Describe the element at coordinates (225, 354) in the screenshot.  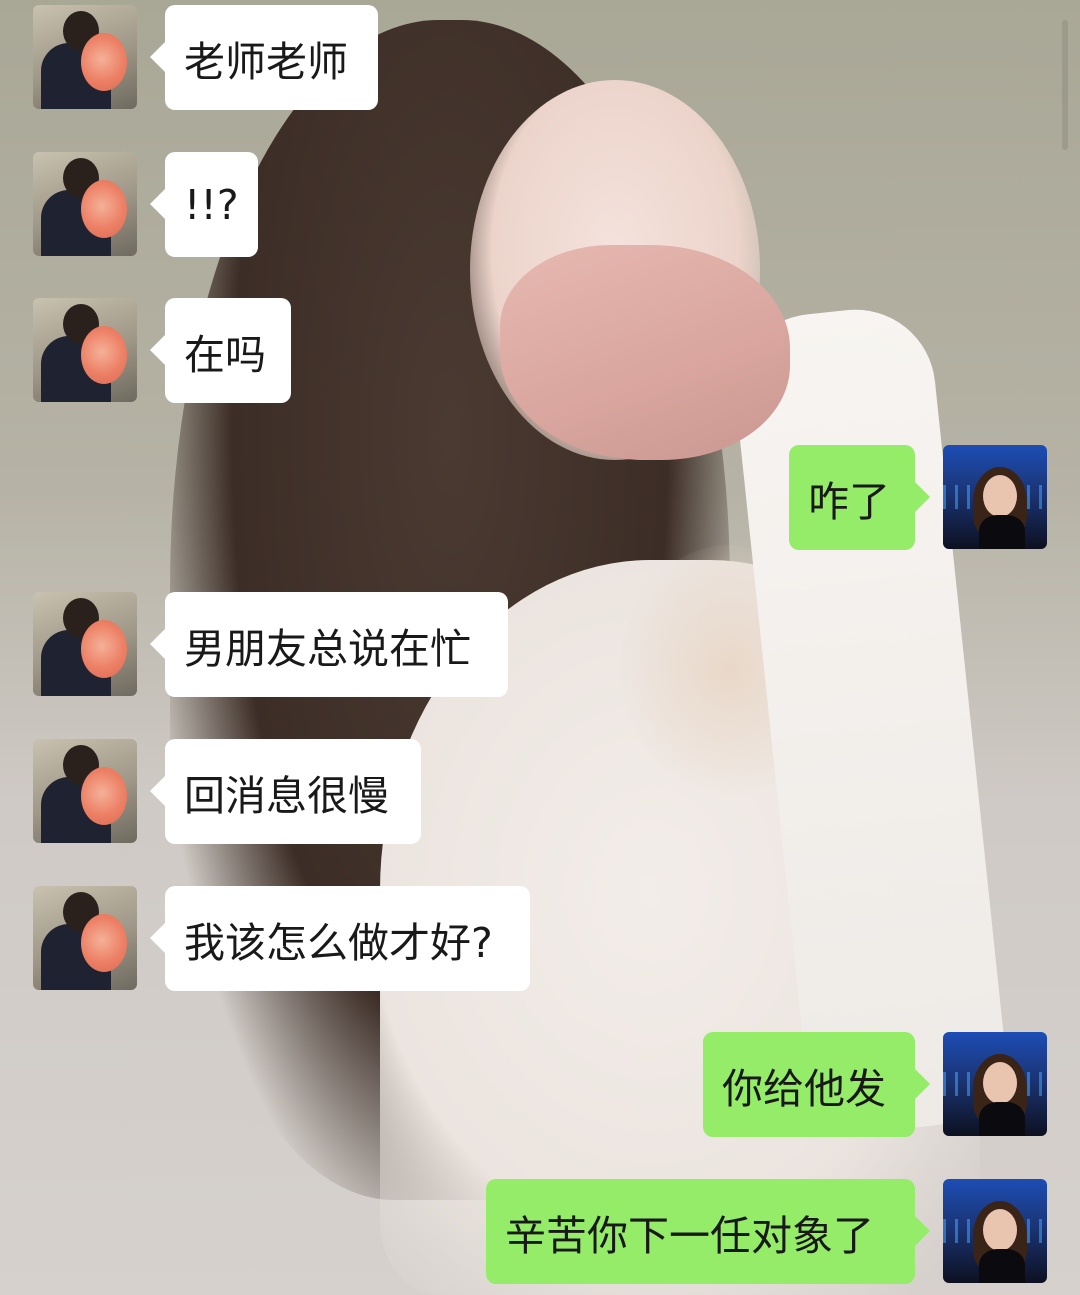
I see `message-text: 在吗` at that location.